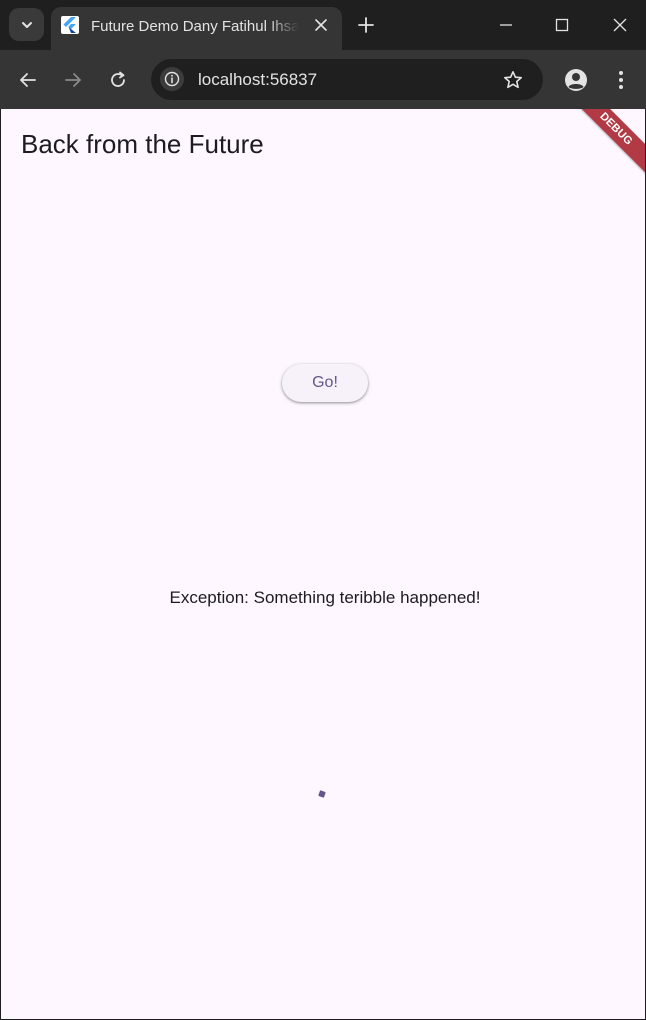 The image size is (646, 1020). What do you see at coordinates (70, 25) in the screenshot?
I see `flutter-logo-icon` at bounding box center [70, 25].